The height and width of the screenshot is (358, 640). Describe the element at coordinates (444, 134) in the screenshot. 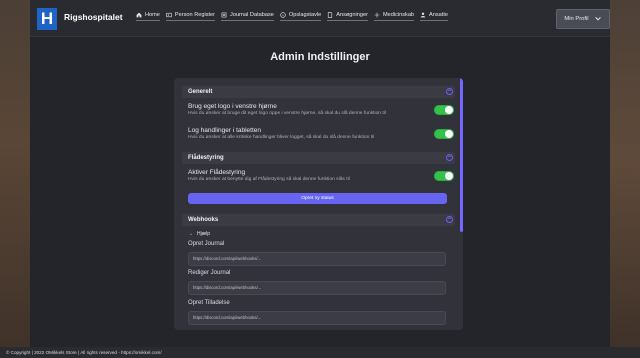

I see `log-actions-toggle` at that location.